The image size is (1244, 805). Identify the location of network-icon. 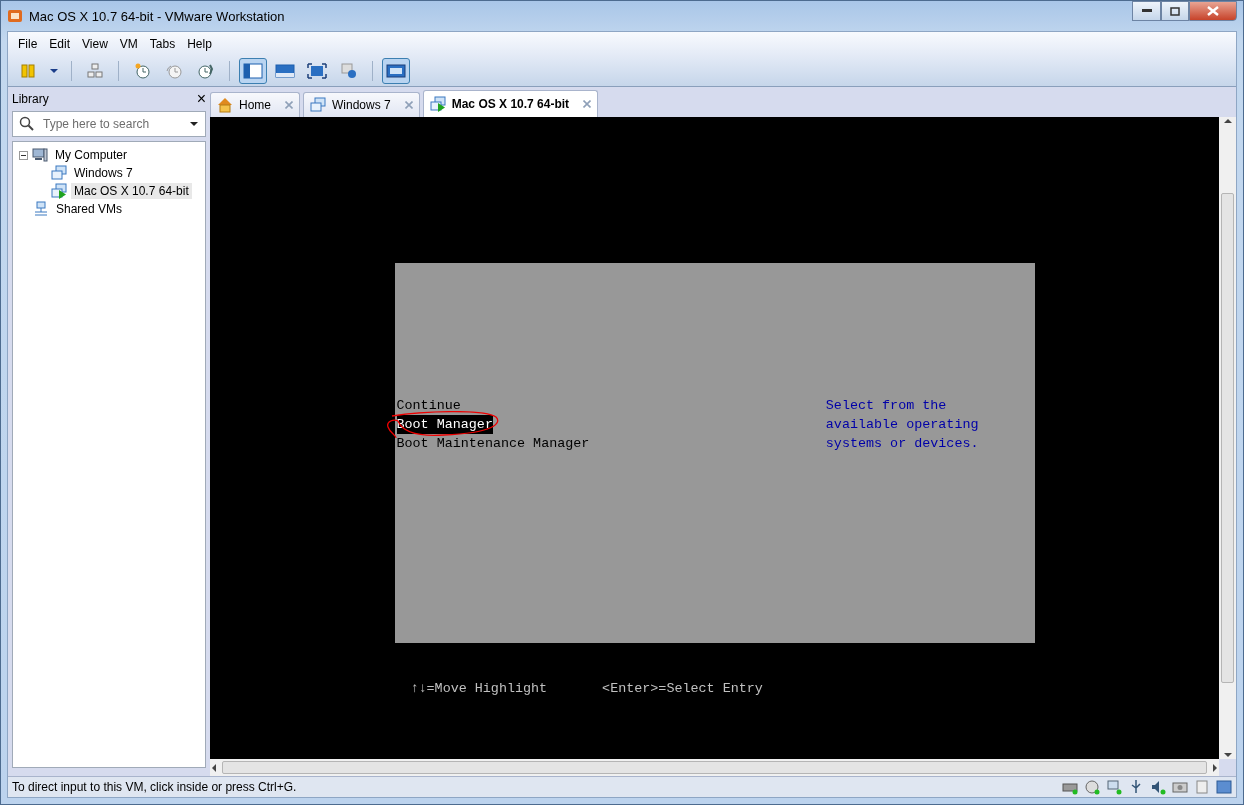
(95, 71).